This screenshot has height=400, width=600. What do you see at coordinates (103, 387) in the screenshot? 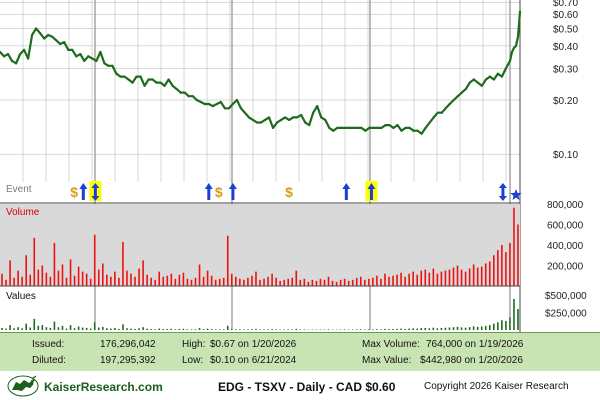
I see `logo-text: KaiserResearch.com` at bounding box center [103, 387].